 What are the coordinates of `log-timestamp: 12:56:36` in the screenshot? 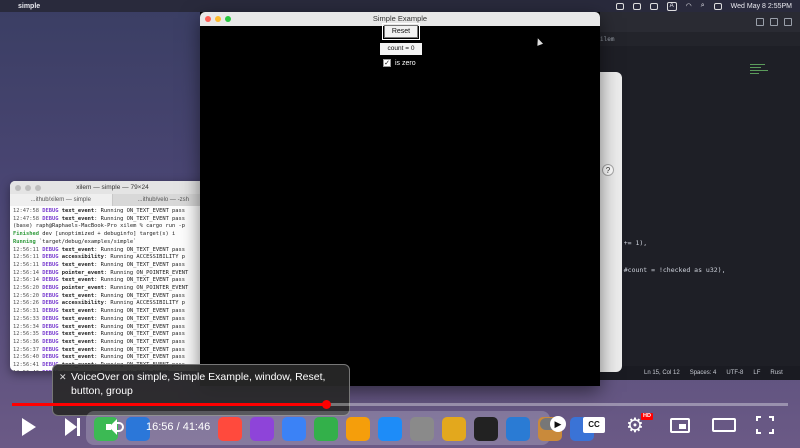 It's located at (26, 341).